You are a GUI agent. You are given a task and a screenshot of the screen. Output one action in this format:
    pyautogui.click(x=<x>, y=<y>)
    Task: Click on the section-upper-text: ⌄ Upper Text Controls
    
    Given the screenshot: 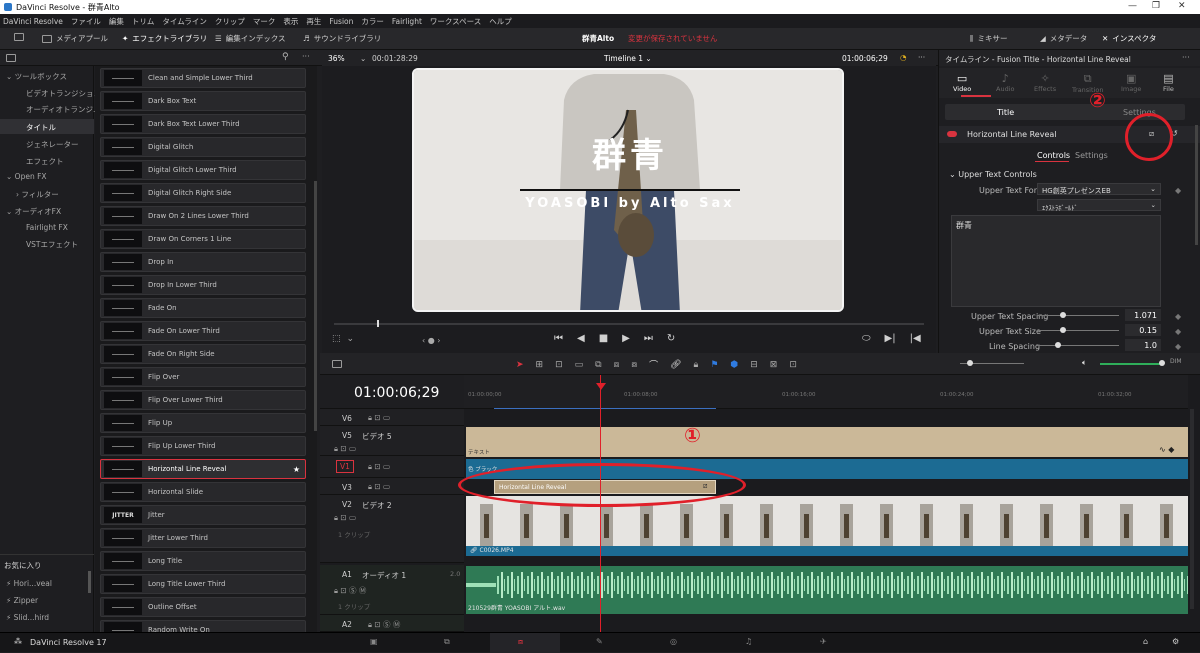 What is the action you would take?
    pyautogui.click(x=993, y=174)
    